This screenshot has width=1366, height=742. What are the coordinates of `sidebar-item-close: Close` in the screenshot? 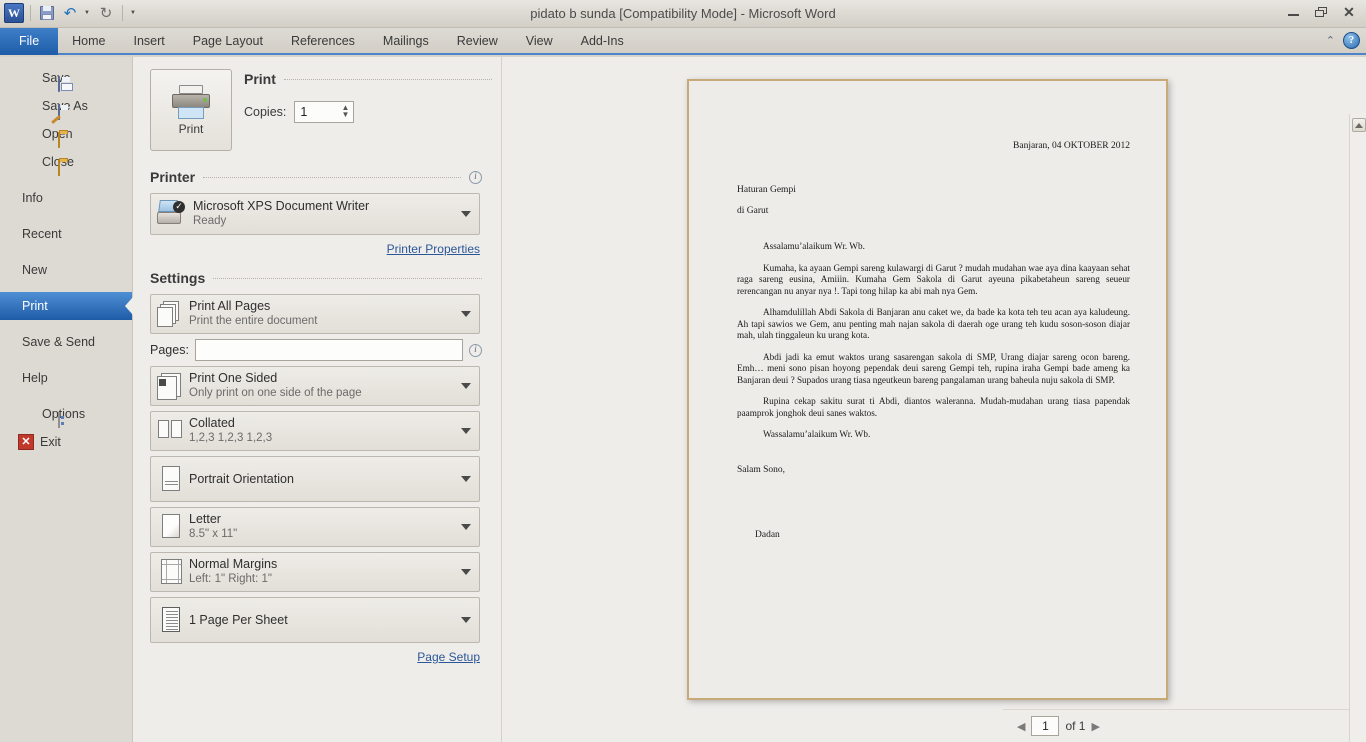 It's located at (66, 162).